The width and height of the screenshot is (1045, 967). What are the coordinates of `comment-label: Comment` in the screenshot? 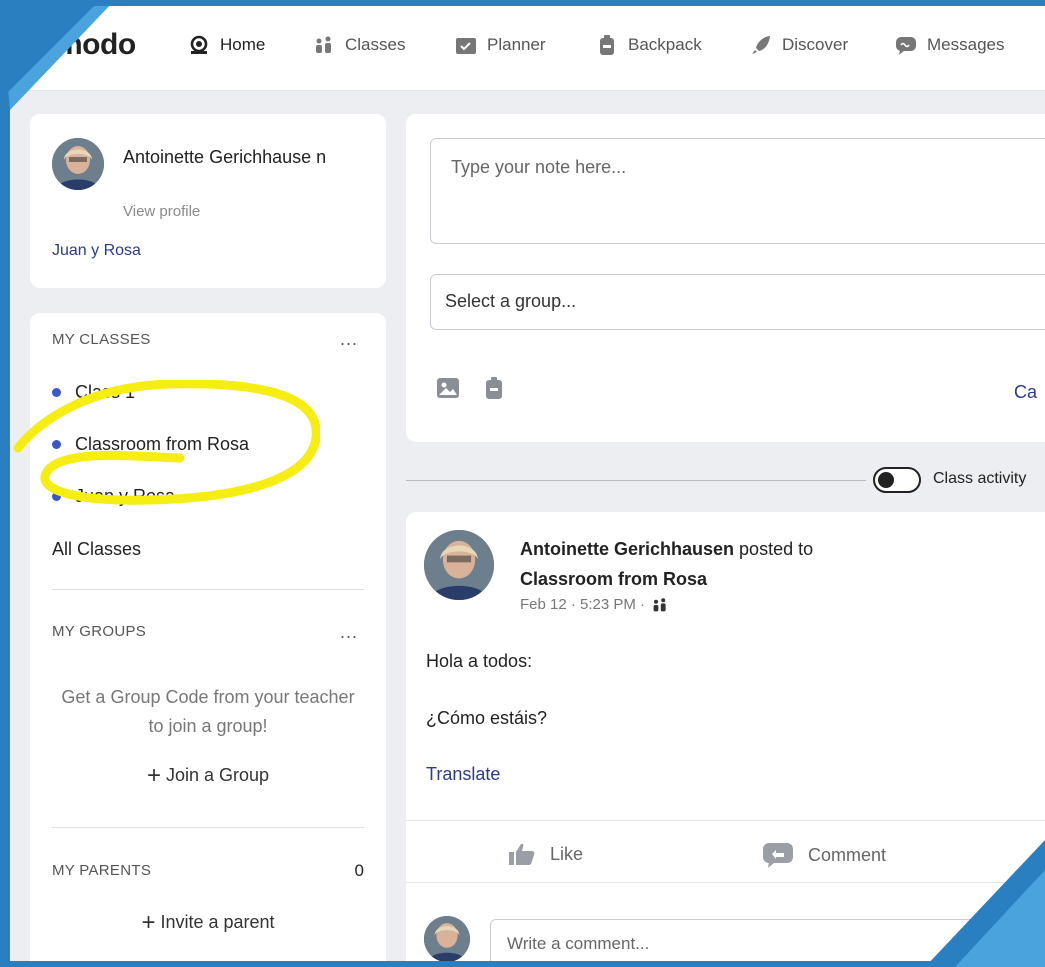 It's located at (847, 854).